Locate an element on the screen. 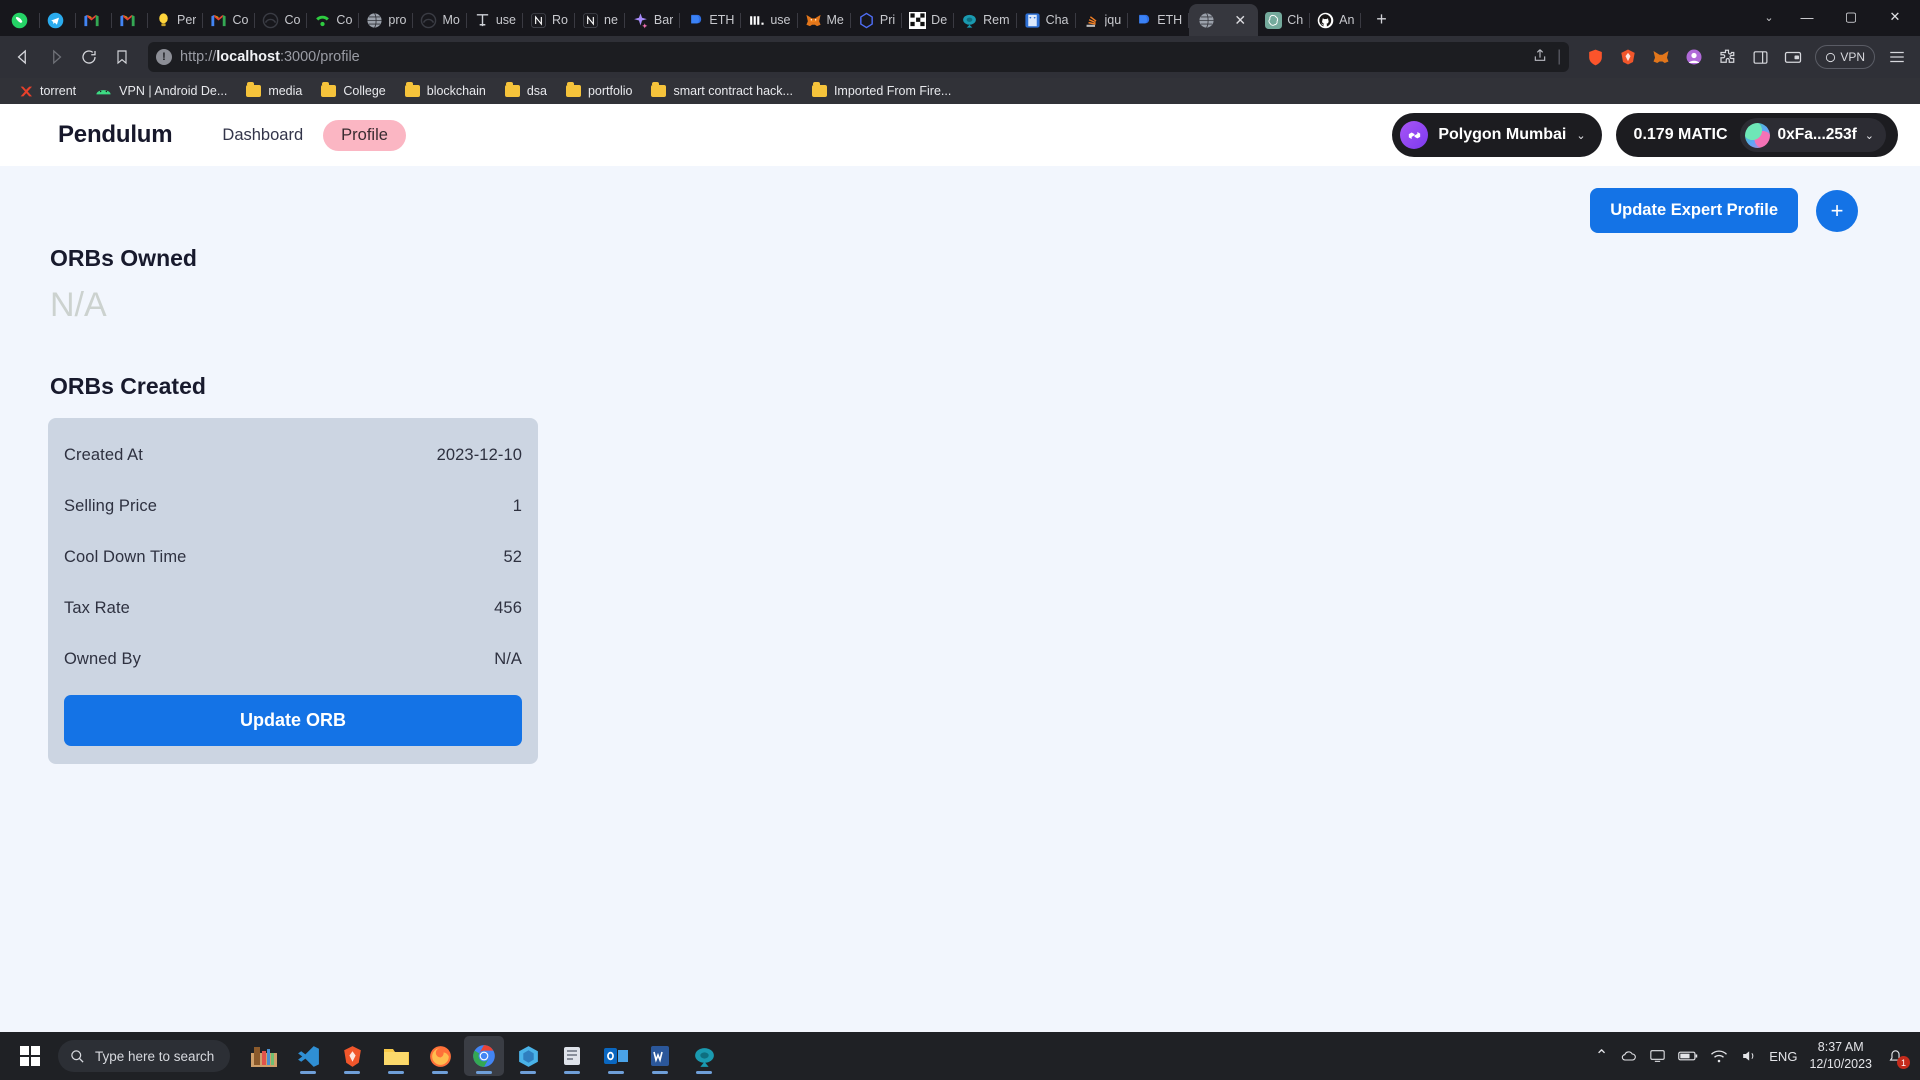 The width and height of the screenshot is (1920, 1080). orb-row: Owned By N/A is located at coordinates (293, 659).